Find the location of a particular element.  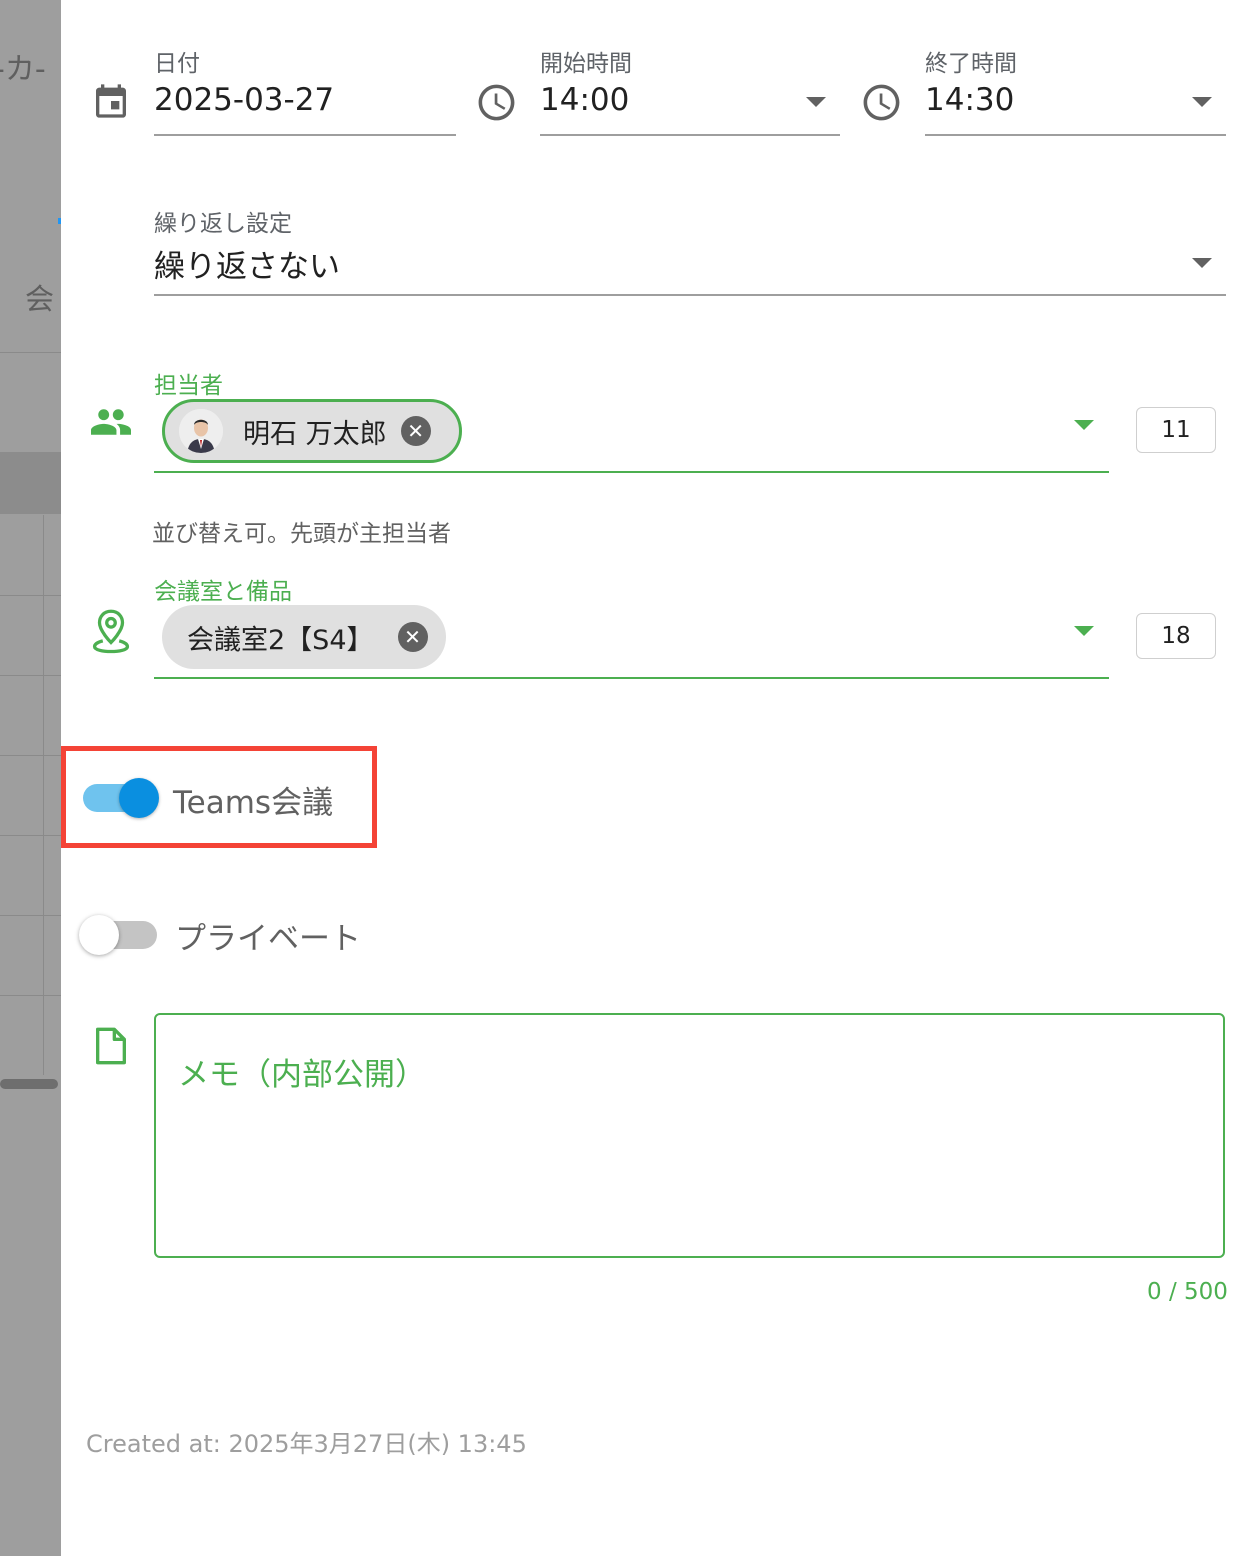

assignee-label: 担当者 is located at coordinates (188, 386).